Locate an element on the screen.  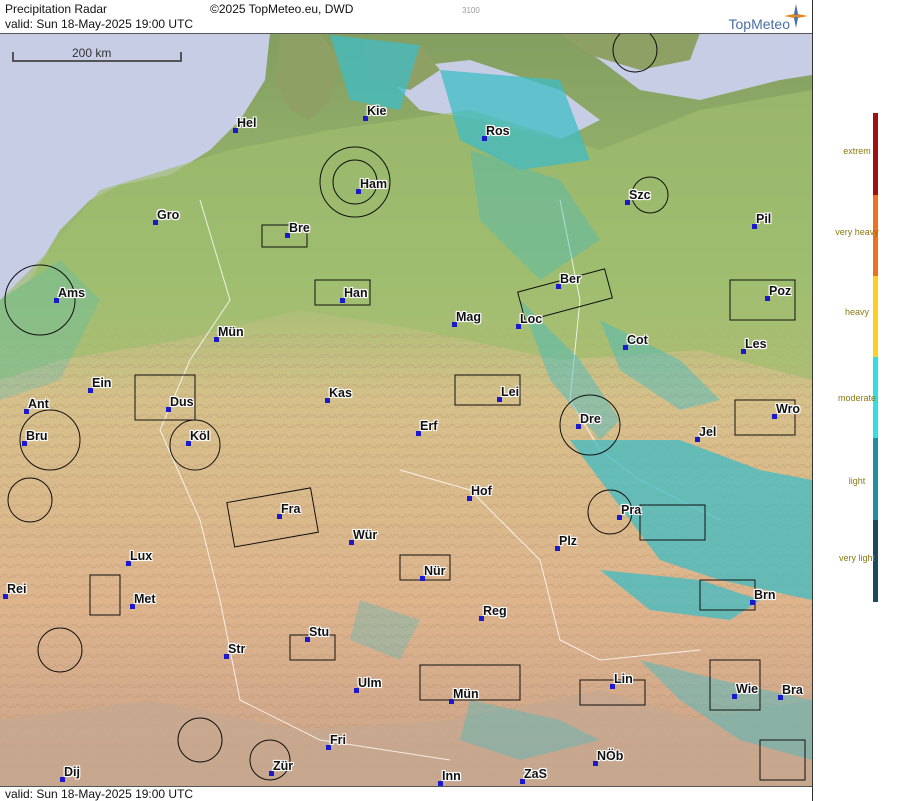
legend-label-moderate: moderate is located at coordinates (857, 398).